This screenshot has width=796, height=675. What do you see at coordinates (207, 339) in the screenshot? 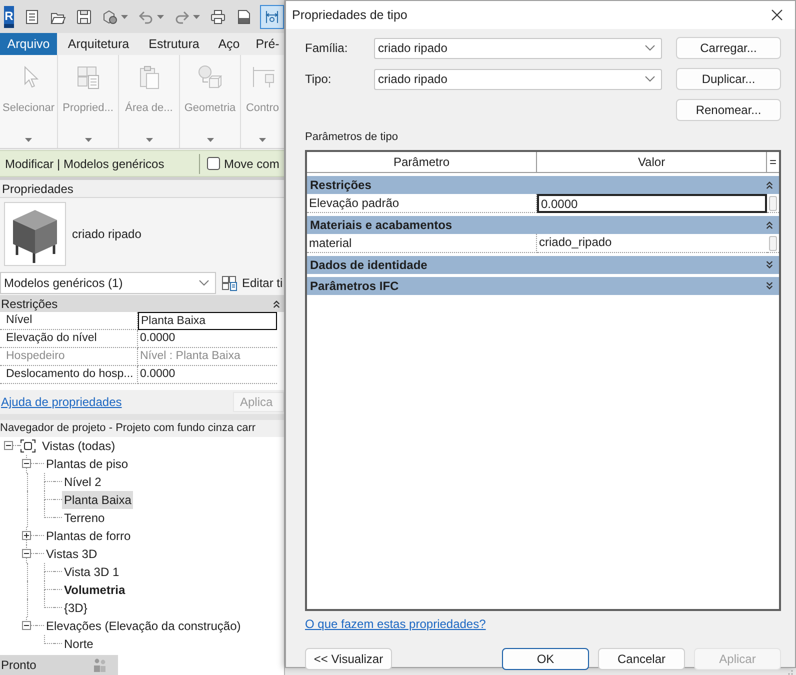
I see `property-value: 0.0000` at bounding box center [207, 339].